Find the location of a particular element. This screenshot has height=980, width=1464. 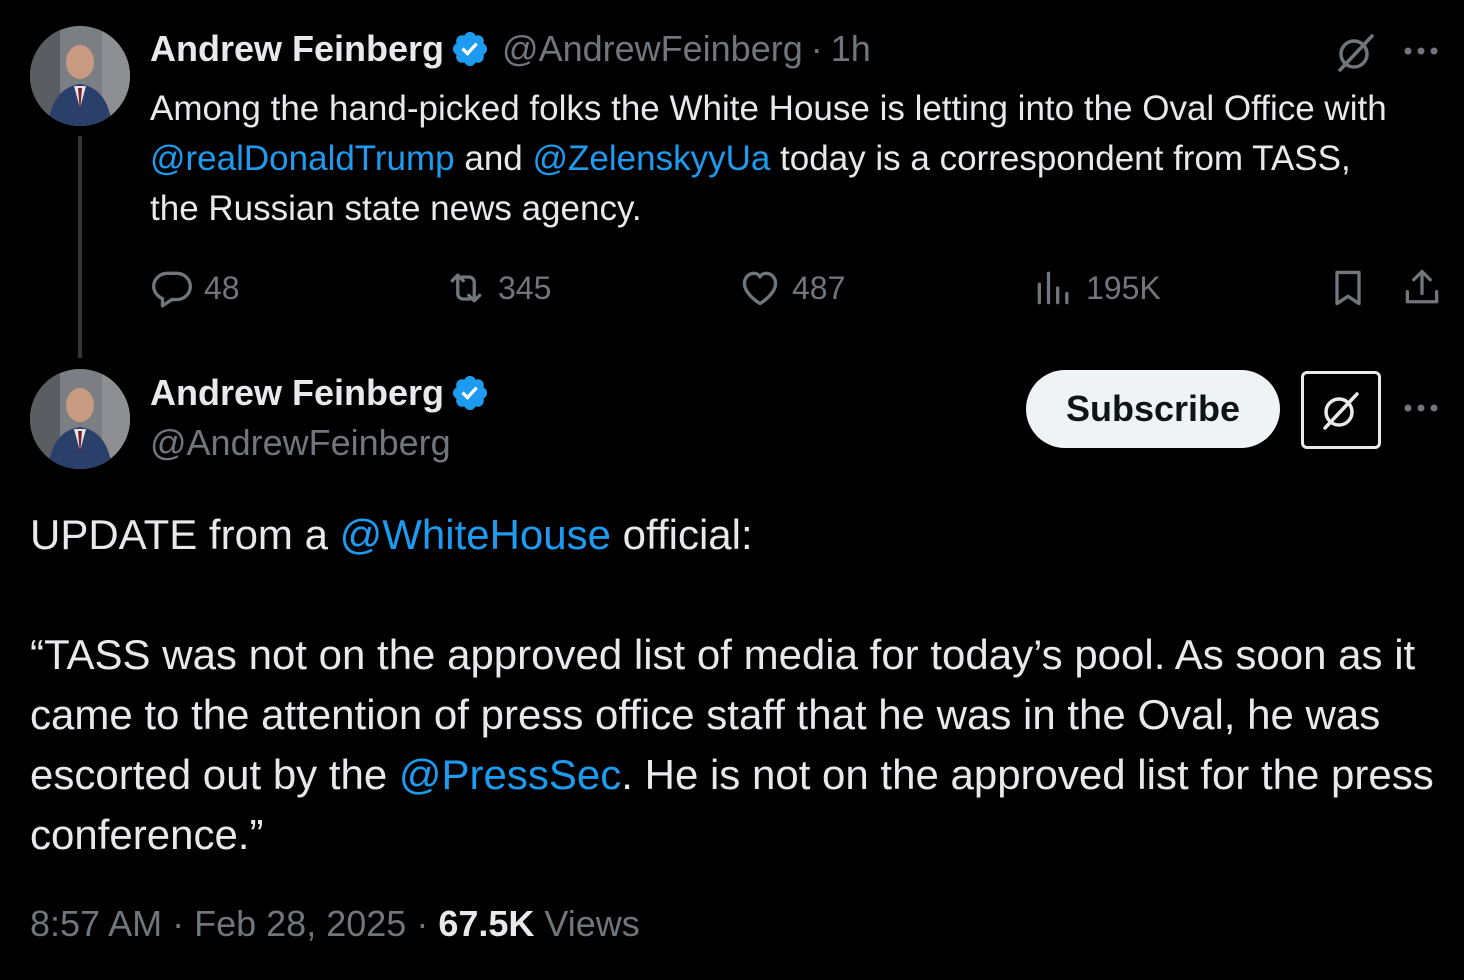

tweet-header: Andrew Feinberg @AndrewFeinberg · 1h is located at coordinates (510, 49).